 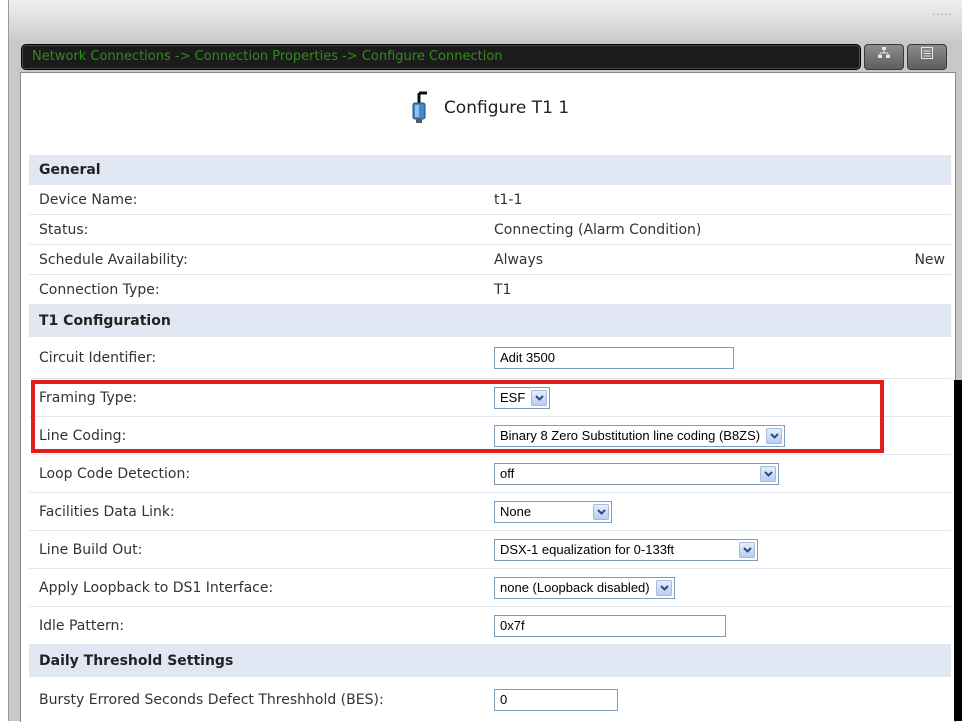 What do you see at coordinates (503, 289) in the screenshot?
I see `connection-type-value: T1` at bounding box center [503, 289].